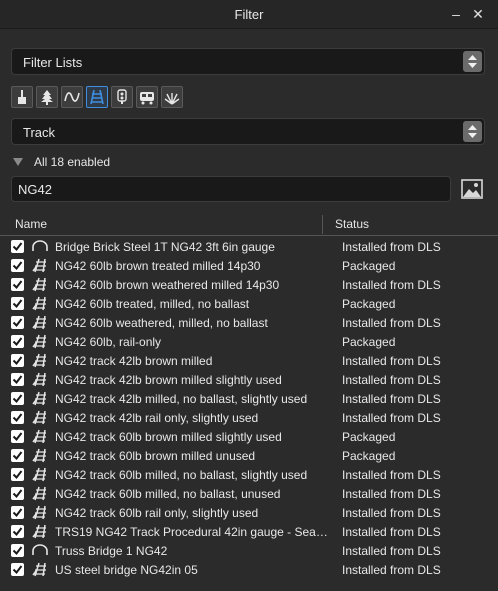 The image size is (498, 591). I want to click on column-header-name: Name, so click(31, 224).